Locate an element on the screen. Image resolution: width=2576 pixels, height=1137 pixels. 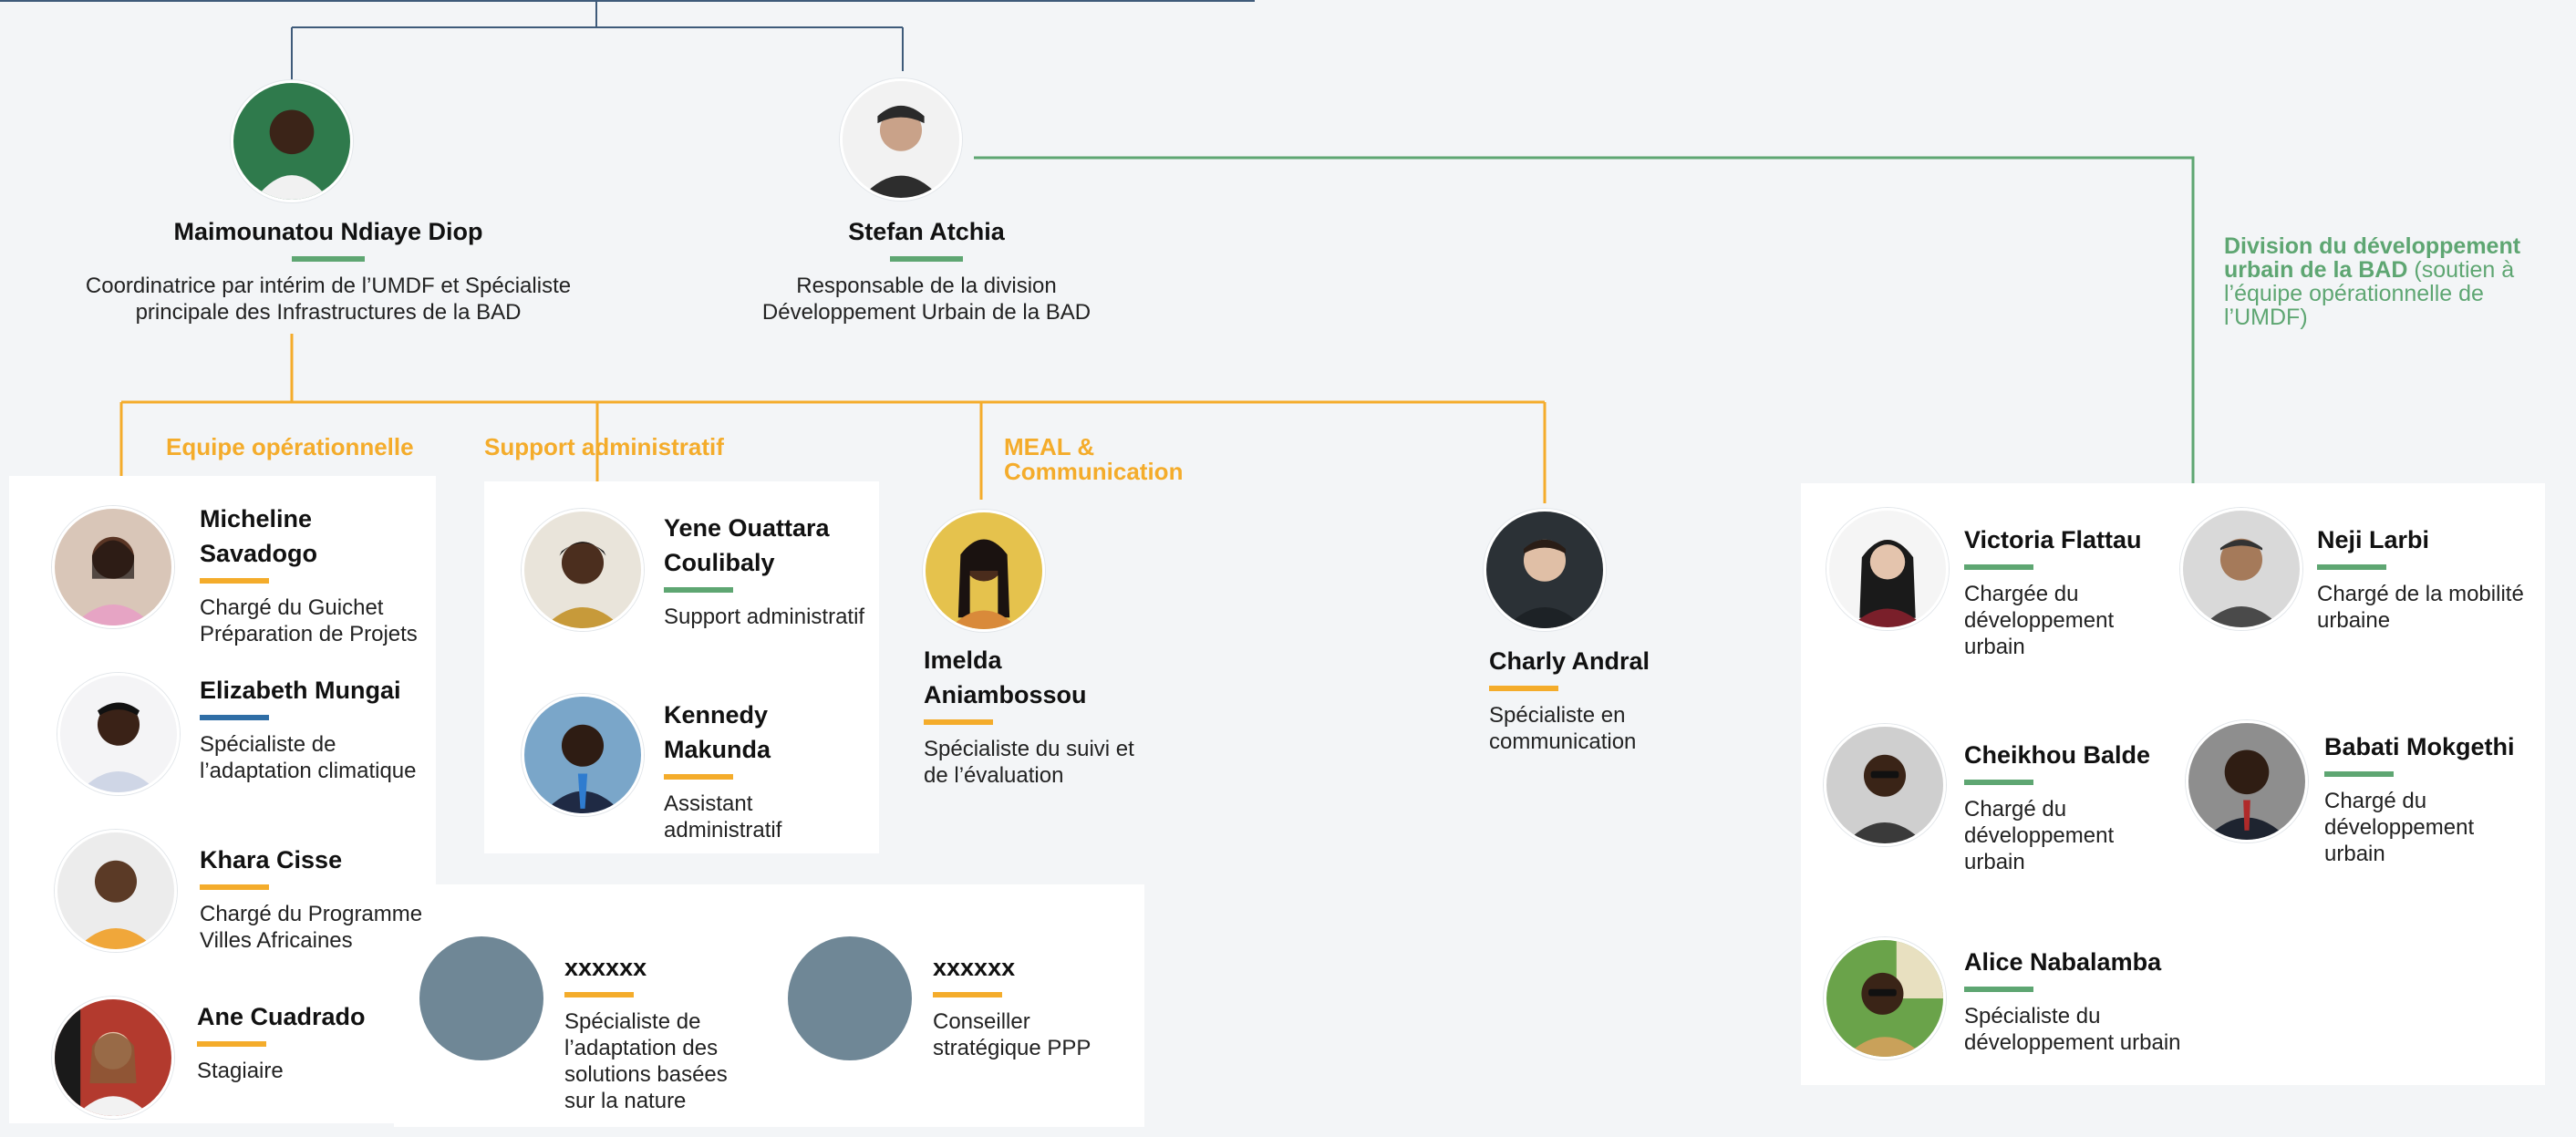
role-alice-nabalamba: Spécialiste du développement urbain is located at coordinates (2072, 1029).